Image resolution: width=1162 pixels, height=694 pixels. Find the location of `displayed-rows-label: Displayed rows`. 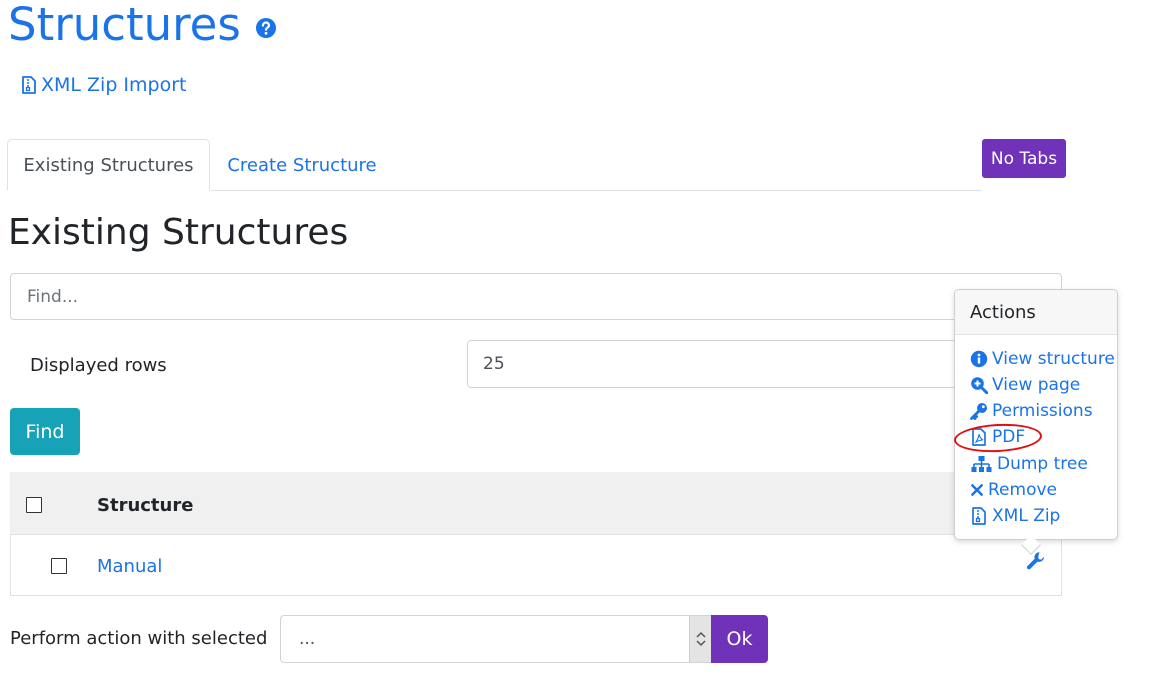

displayed-rows-label: Displayed rows is located at coordinates (98, 365).